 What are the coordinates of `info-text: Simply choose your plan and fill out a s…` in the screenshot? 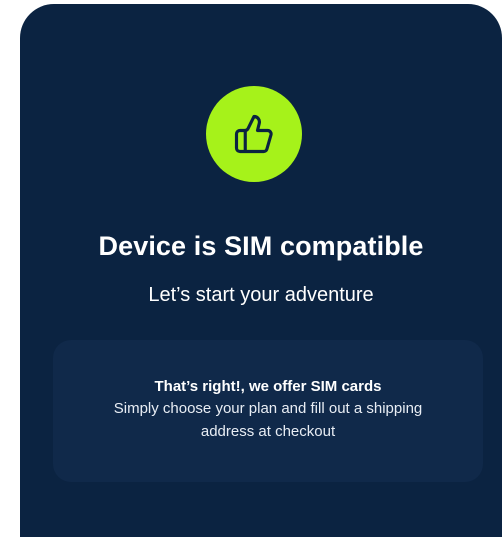 It's located at (268, 420).